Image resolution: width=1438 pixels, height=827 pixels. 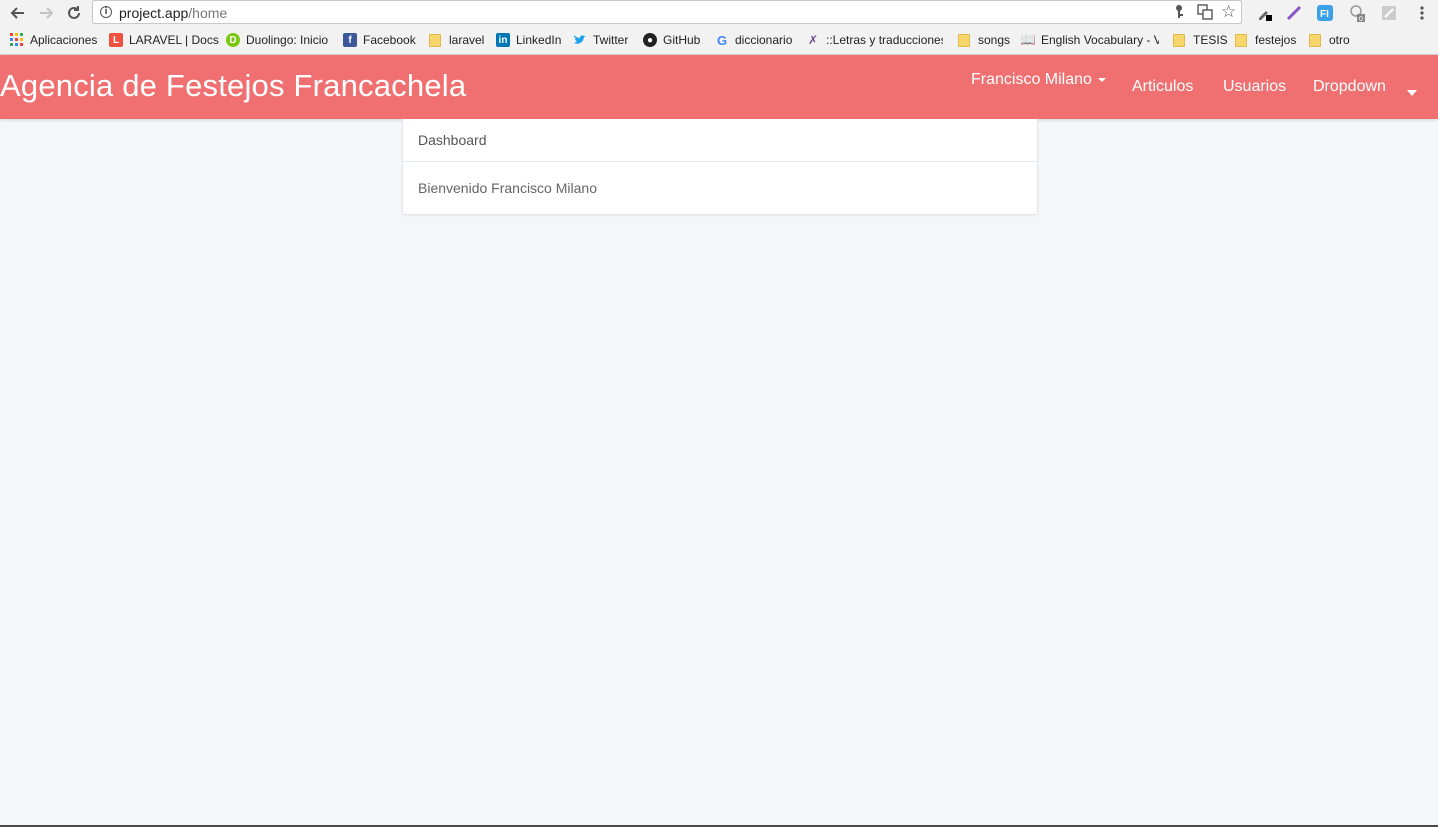 What do you see at coordinates (64, 40) in the screenshot?
I see `bookmark-label: Aplicaciones` at bounding box center [64, 40].